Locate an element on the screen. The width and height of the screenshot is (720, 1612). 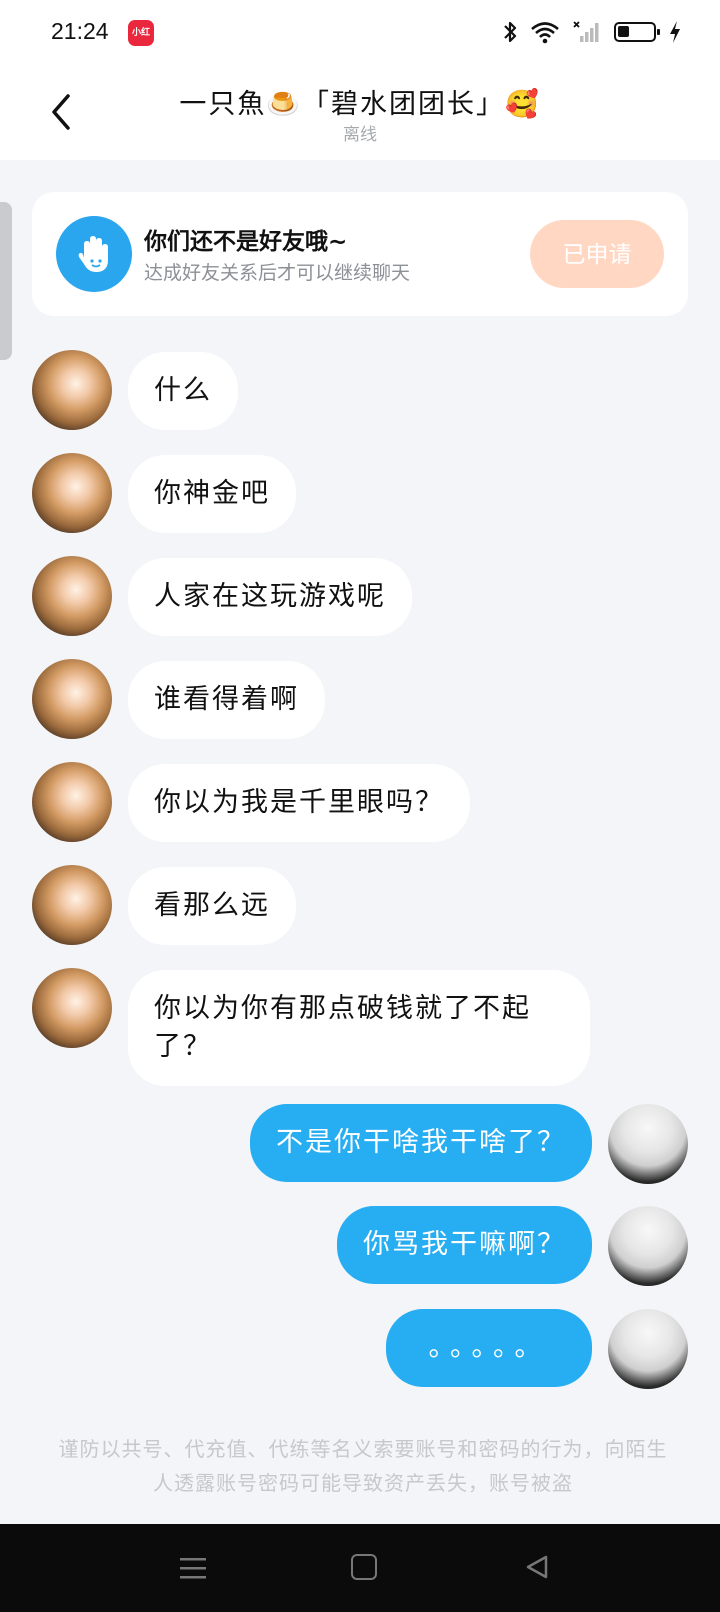
my-message-bubble: 你骂我干嘛啊？ is located at coordinates (464, 1245).